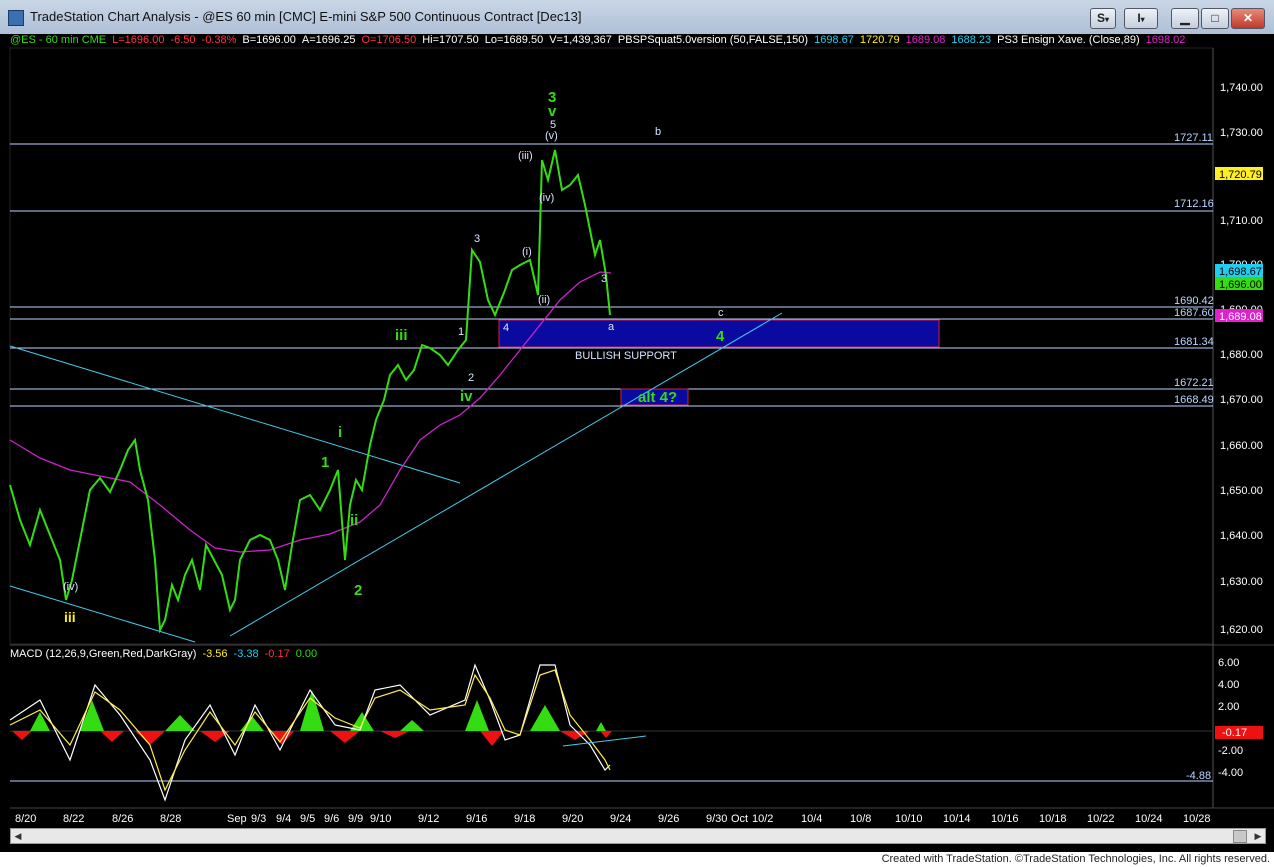 This screenshot has height=867, width=1274. Describe the element at coordinates (450, 40) in the screenshot. I see `status-hi: Hi=1707.50` at that location.